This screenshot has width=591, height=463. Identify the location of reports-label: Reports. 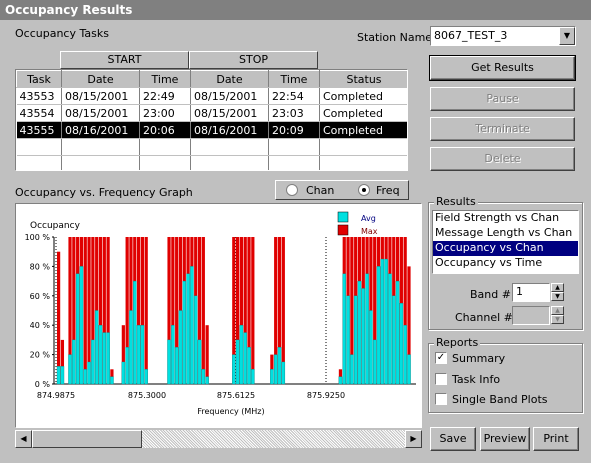
(457, 342).